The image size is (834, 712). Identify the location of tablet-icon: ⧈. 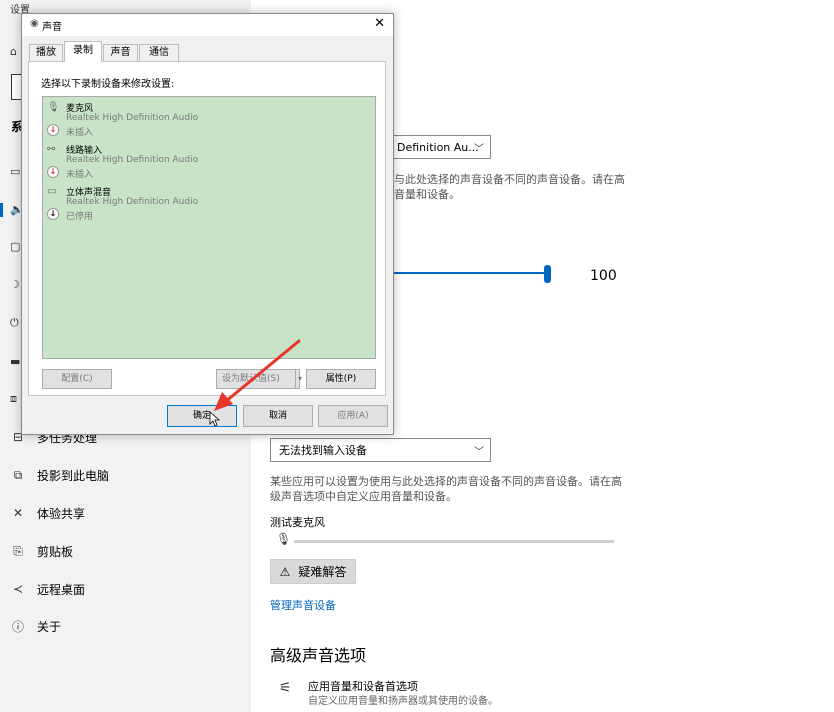
(13, 399).